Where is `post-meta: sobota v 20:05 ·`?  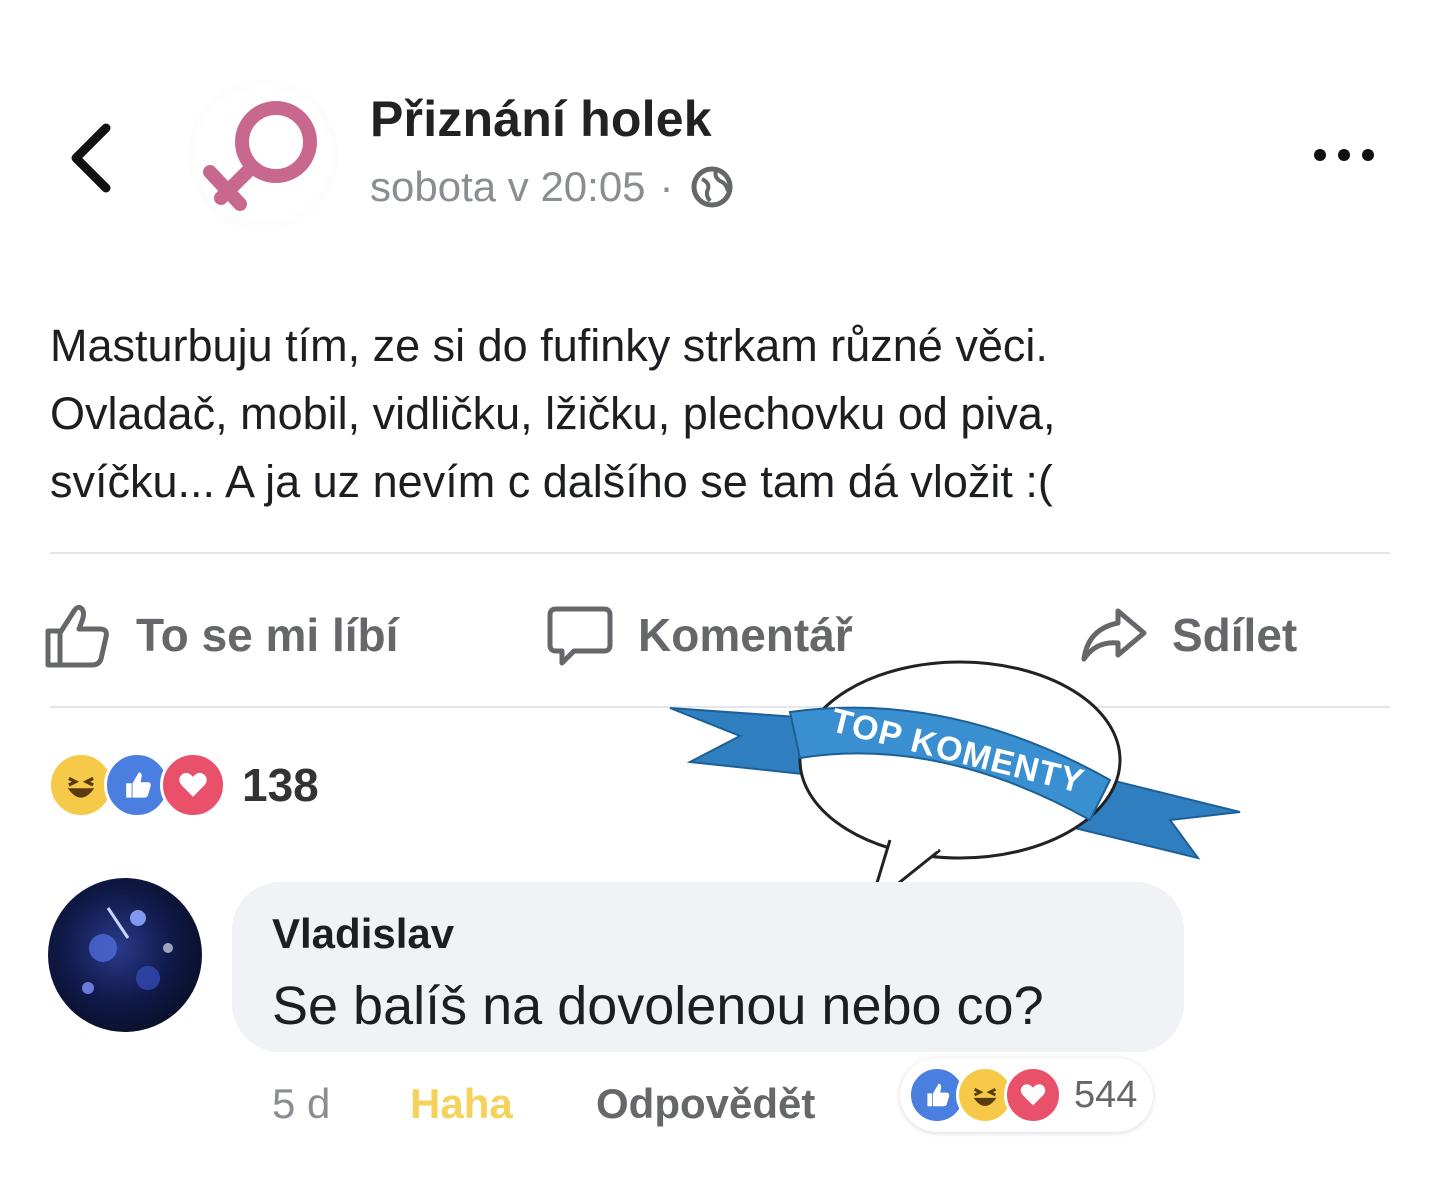
post-meta: sobota v 20:05 · is located at coordinates (553, 187).